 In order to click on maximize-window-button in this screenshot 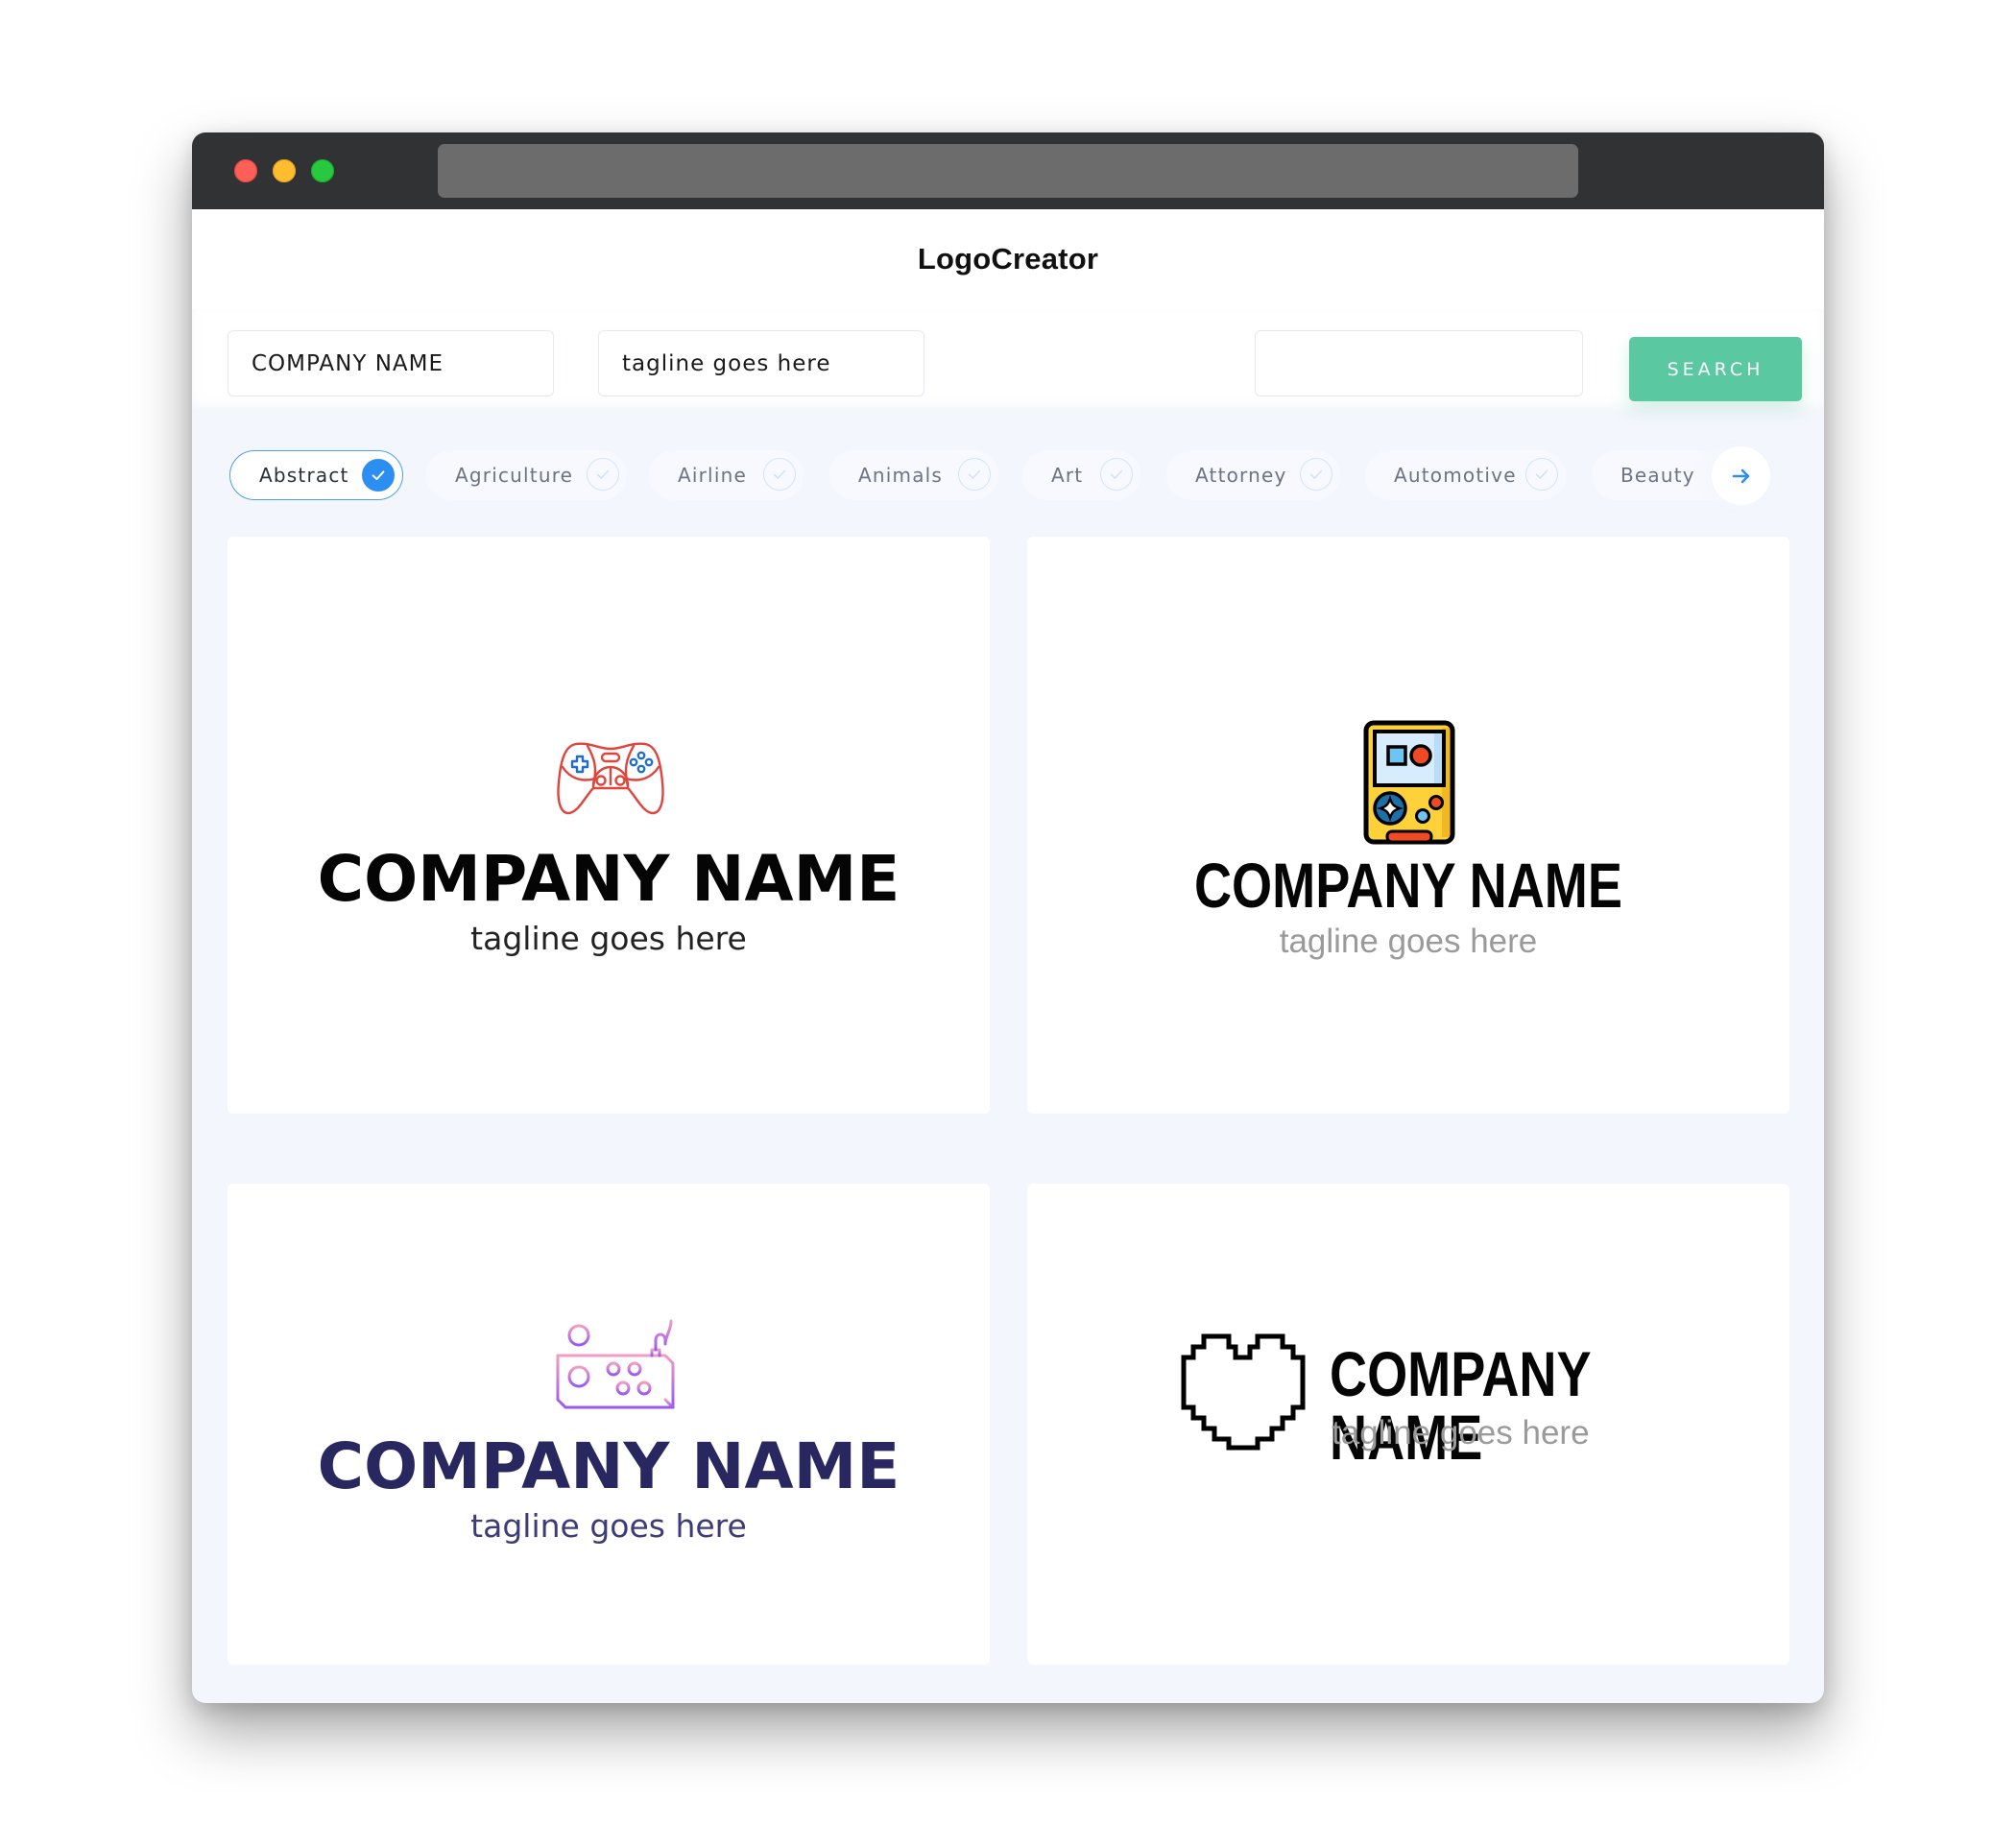, I will do `click(322, 170)`.